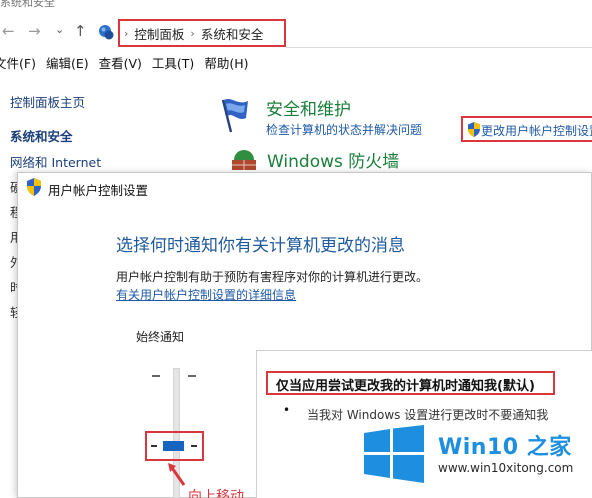 This screenshot has width=592, height=498. I want to click on level-title-highlight: 仅当应用尝试更改我的计算机时通知我(默认), so click(410, 383).